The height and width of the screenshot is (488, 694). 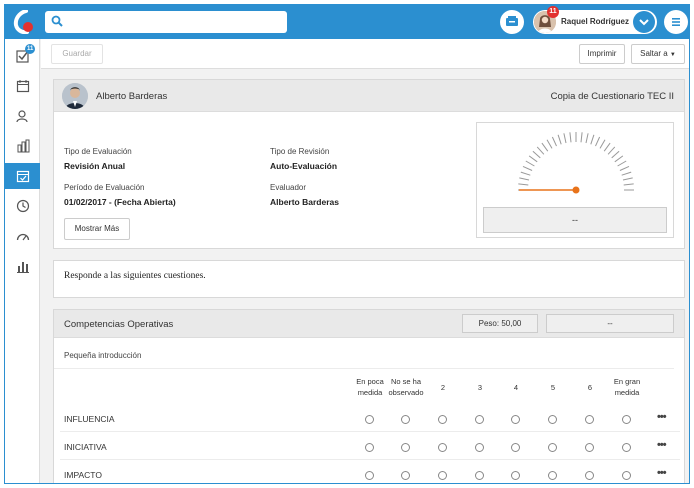 What do you see at coordinates (77, 54) in the screenshot?
I see `save-button: Guardar` at bounding box center [77, 54].